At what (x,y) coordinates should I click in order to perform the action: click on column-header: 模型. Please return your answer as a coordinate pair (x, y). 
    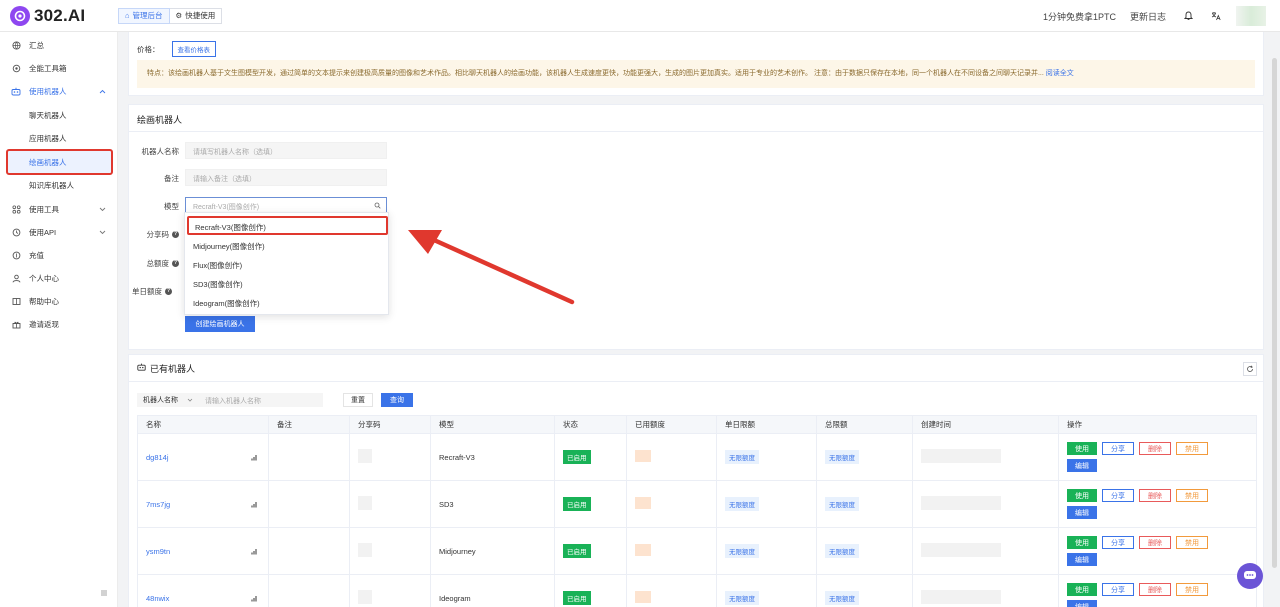
    Looking at the image, I should click on (492, 424).